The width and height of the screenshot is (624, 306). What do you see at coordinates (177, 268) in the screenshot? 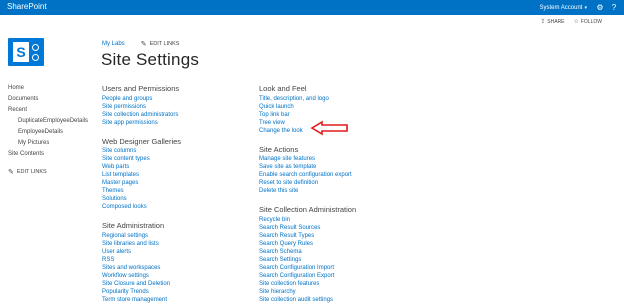
I see `settings-link: Sites and workspaces` at bounding box center [177, 268].